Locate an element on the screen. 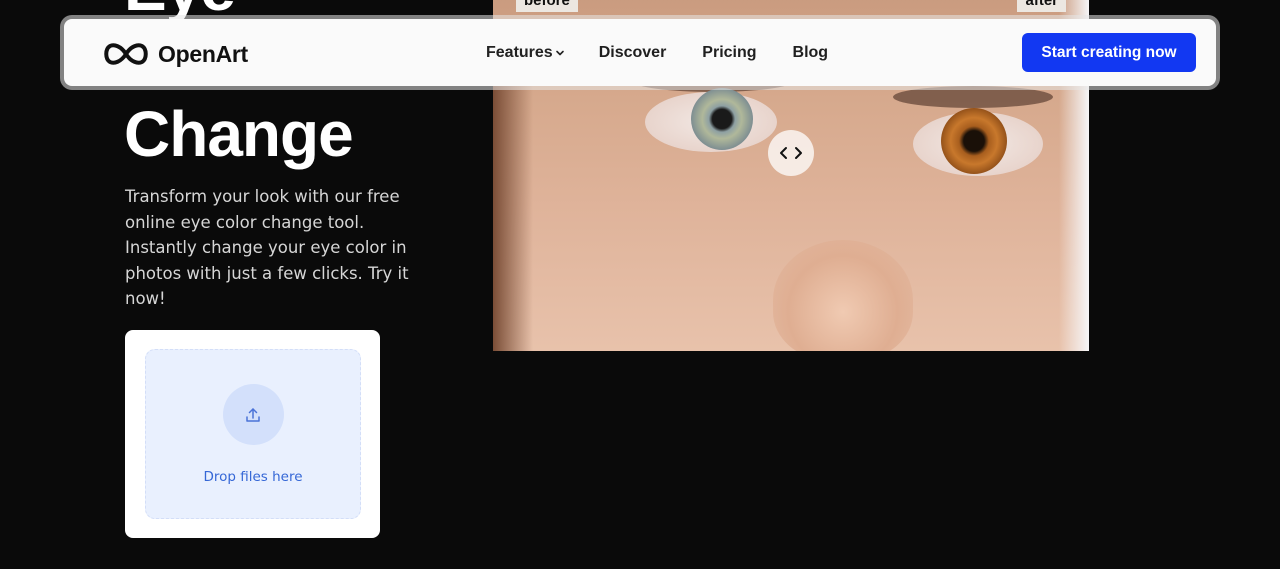  after-label: after is located at coordinates (1041, 6).